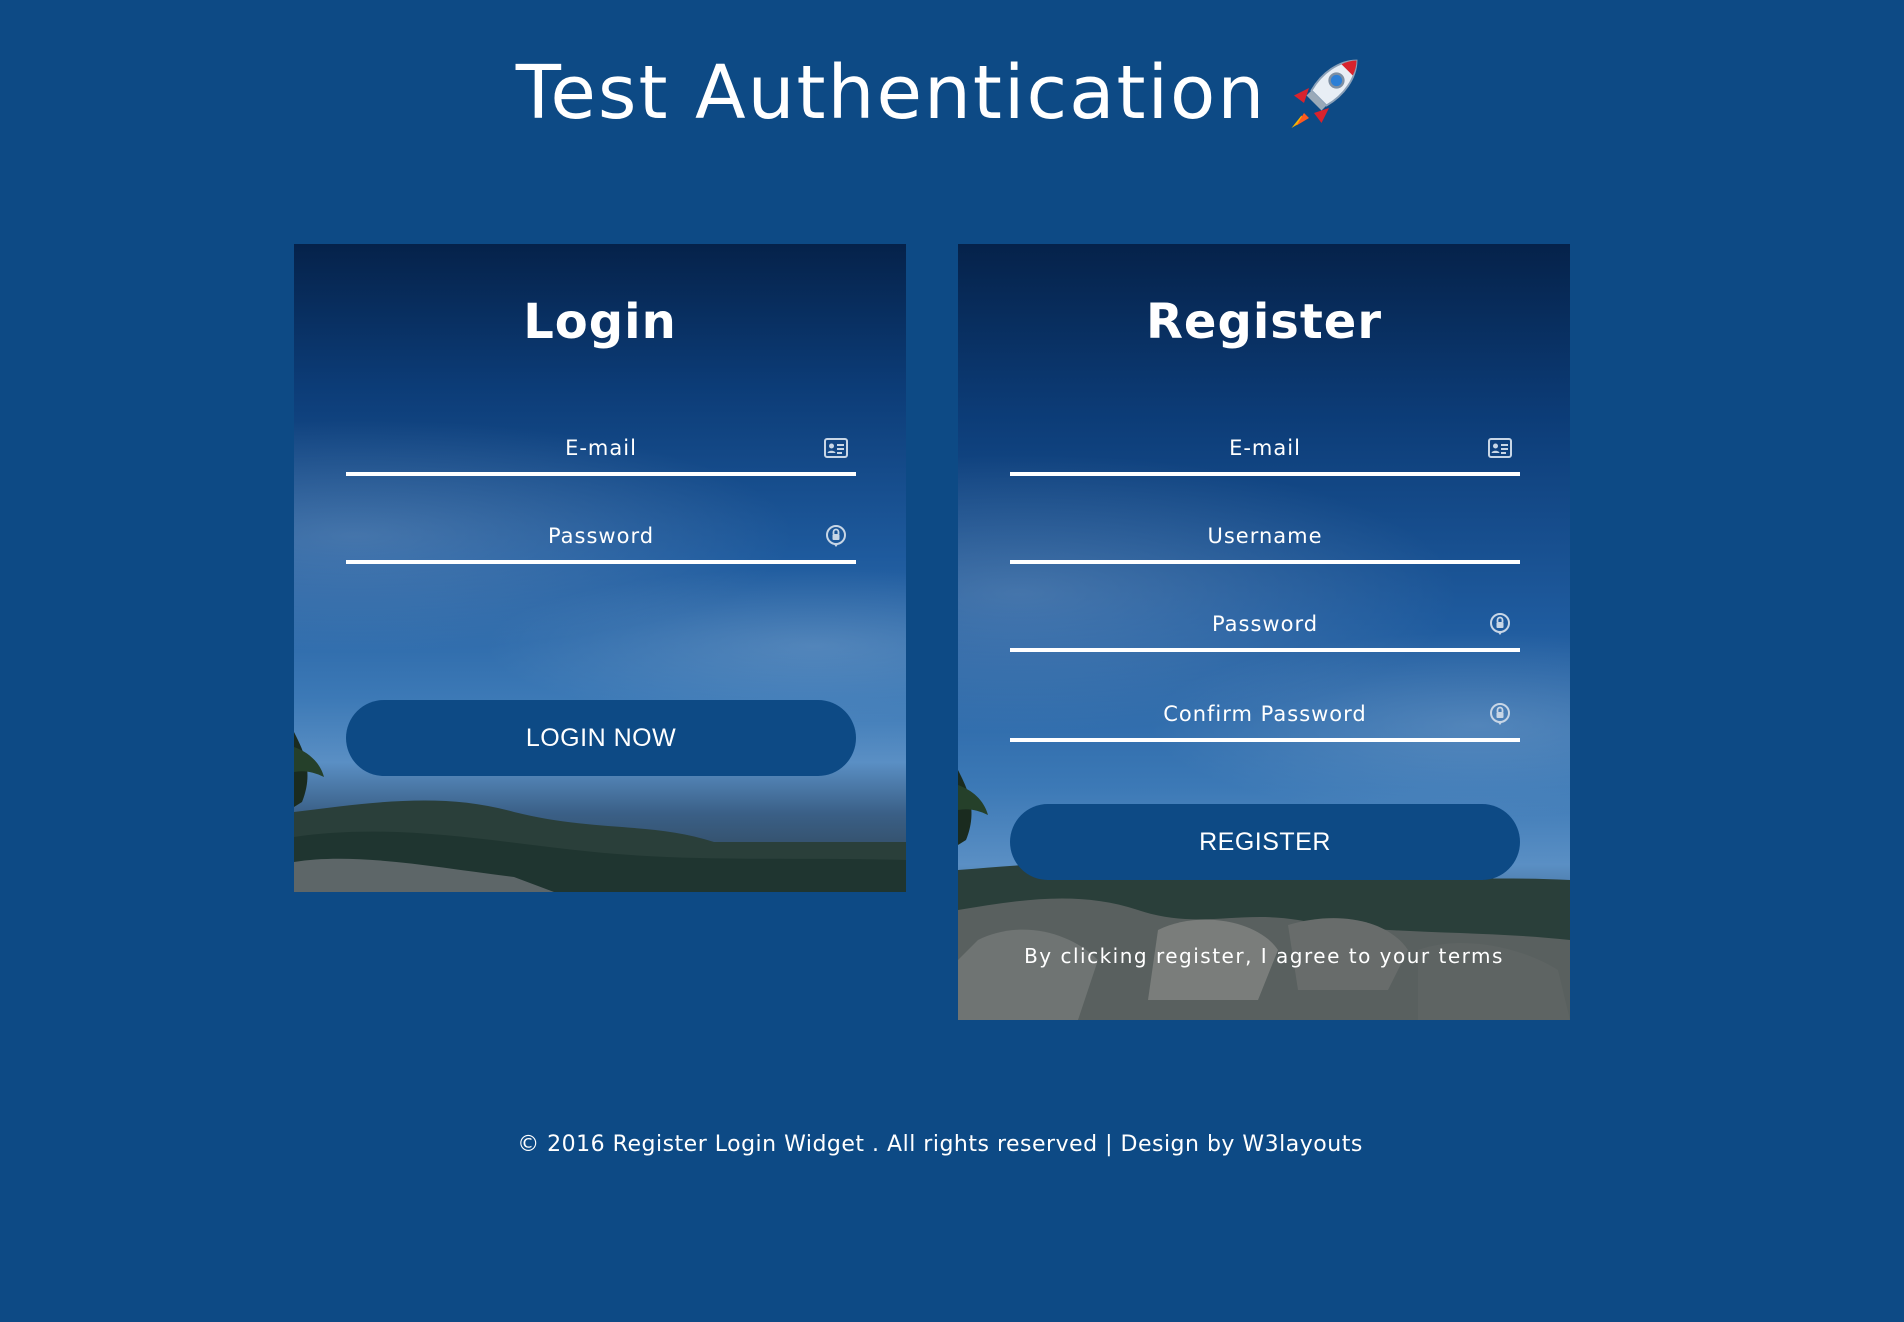  Describe the element at coordinates (600, 322) in the screenshot. I see `login-heading: Login` at that location.